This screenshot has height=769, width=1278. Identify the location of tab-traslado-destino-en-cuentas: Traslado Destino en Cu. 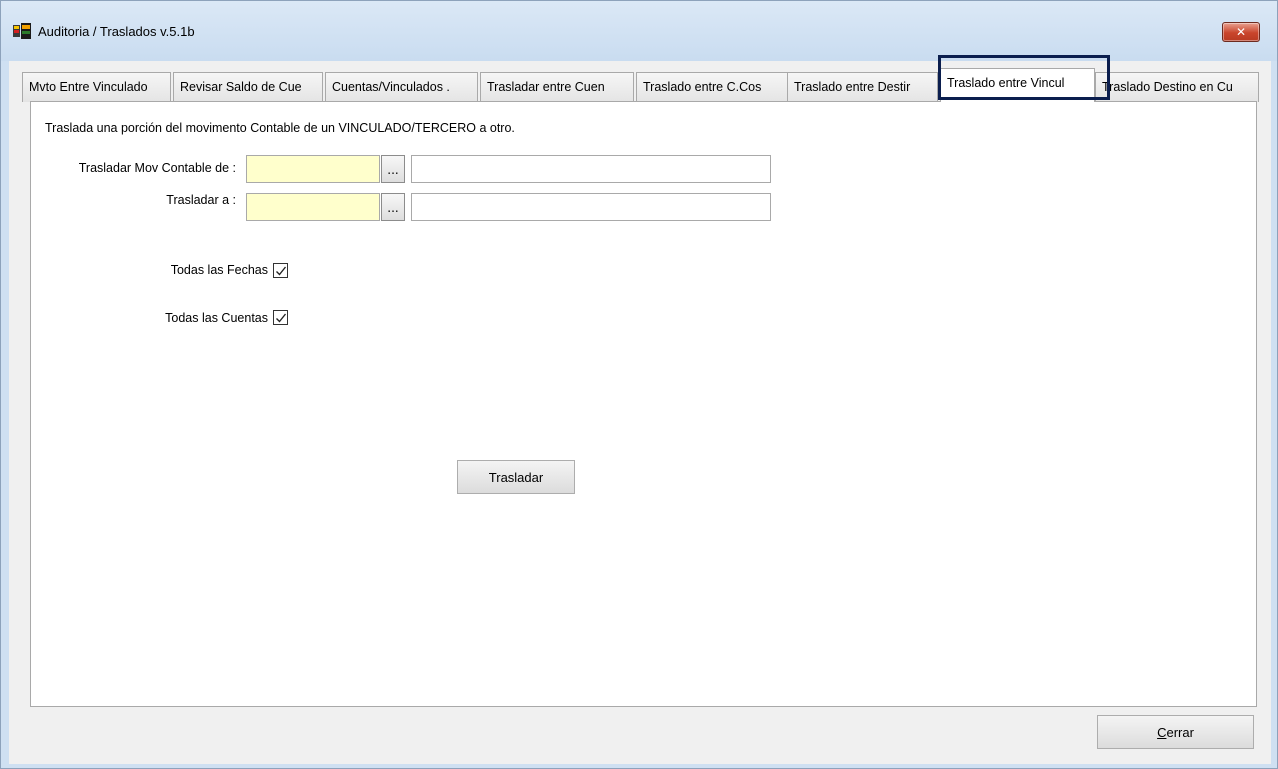
(1177, 87).